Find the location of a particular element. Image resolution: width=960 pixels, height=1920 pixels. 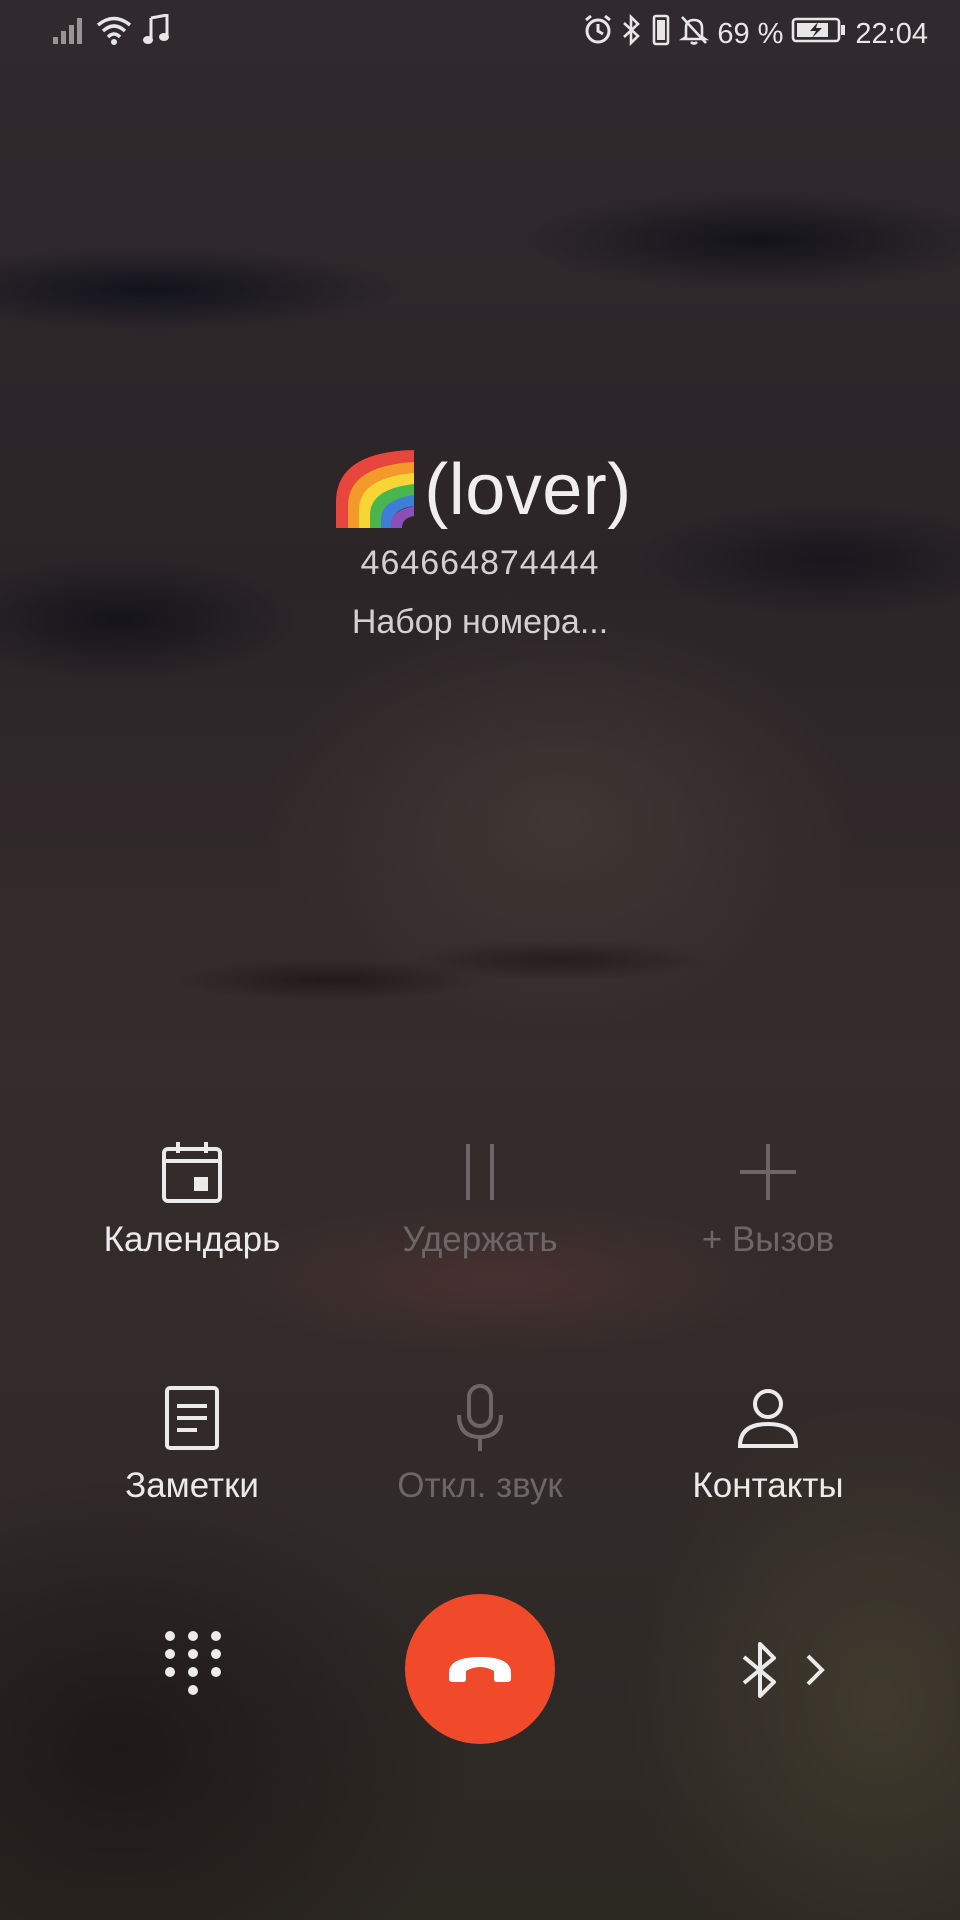

calendar-button: Календарь is located at coordinates (192, 1204).